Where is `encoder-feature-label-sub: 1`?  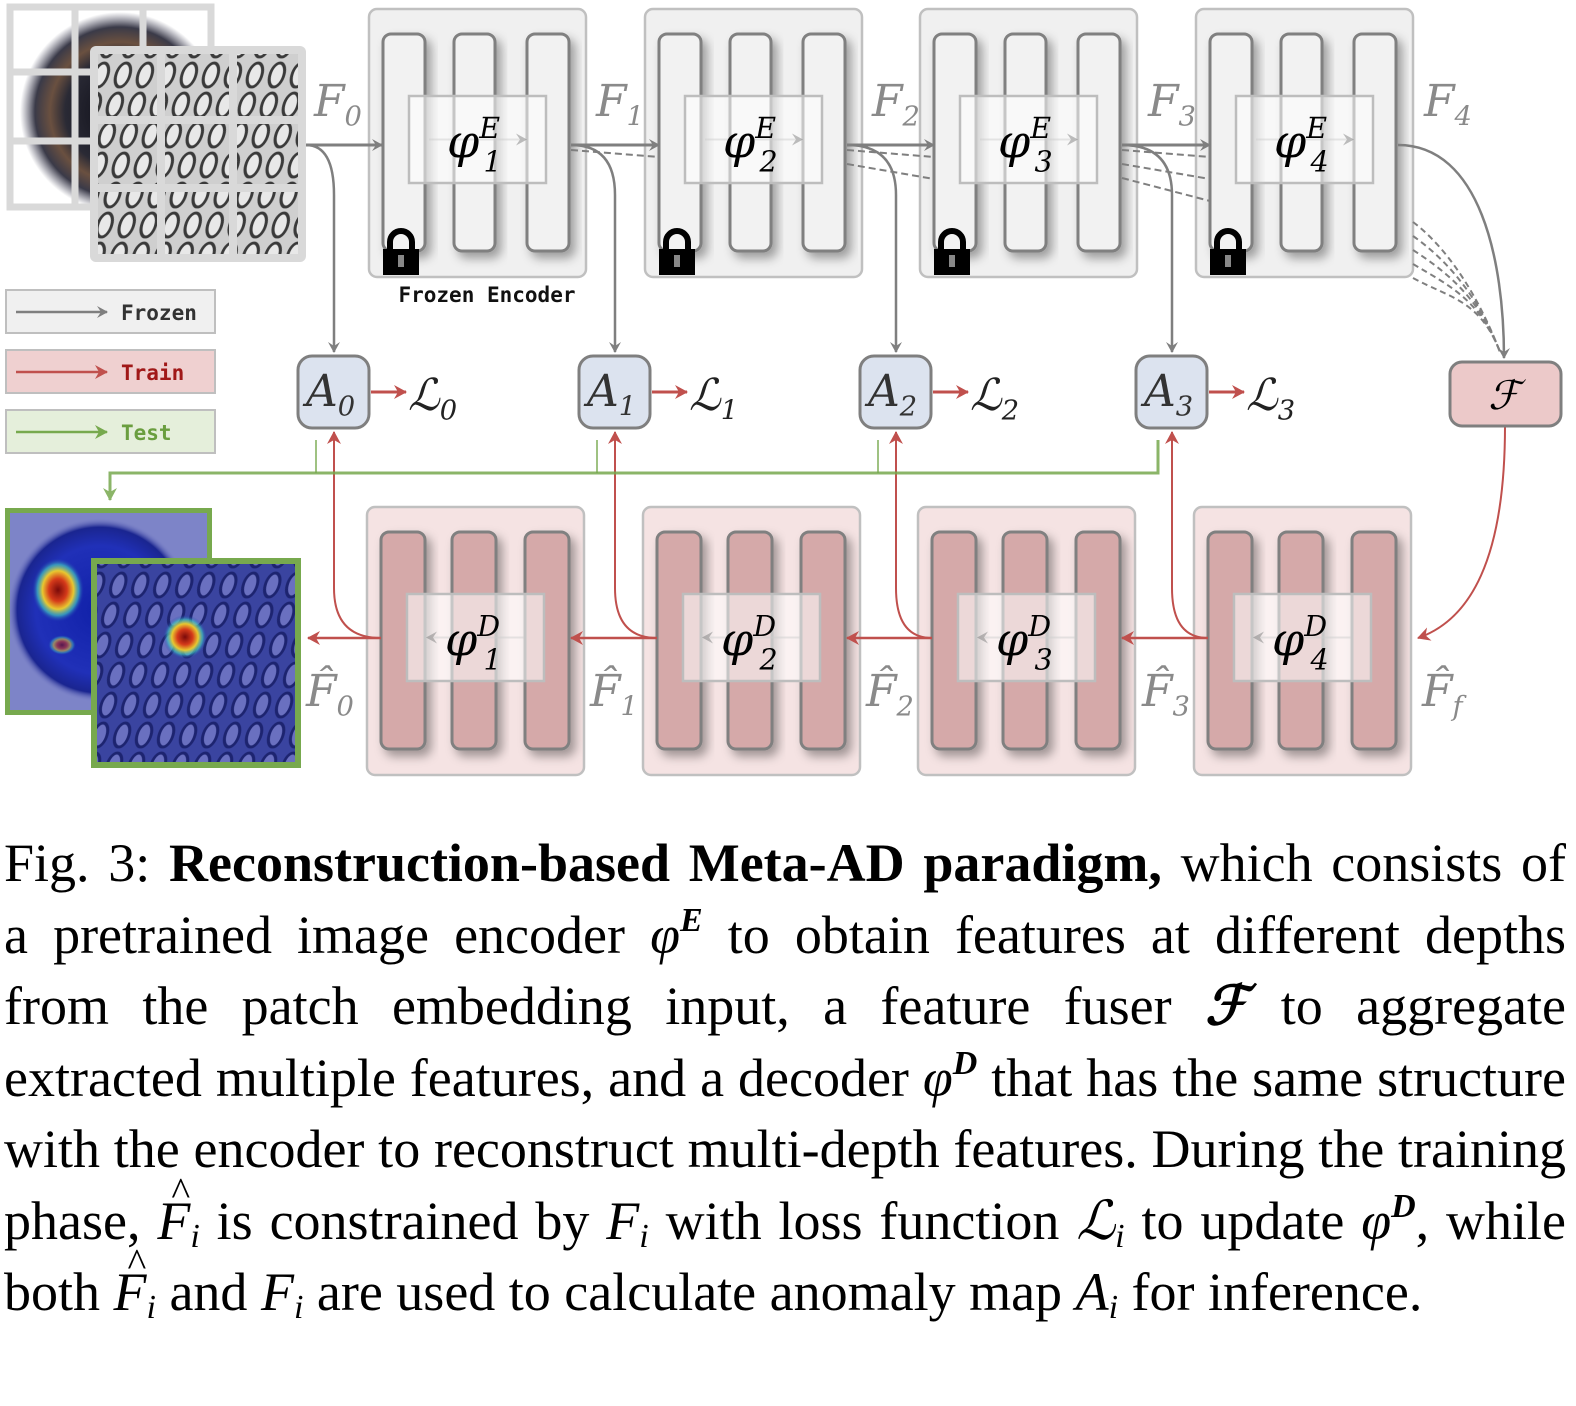 encoder-feature-label-sub: 1 is located at coordinates (635, 117).